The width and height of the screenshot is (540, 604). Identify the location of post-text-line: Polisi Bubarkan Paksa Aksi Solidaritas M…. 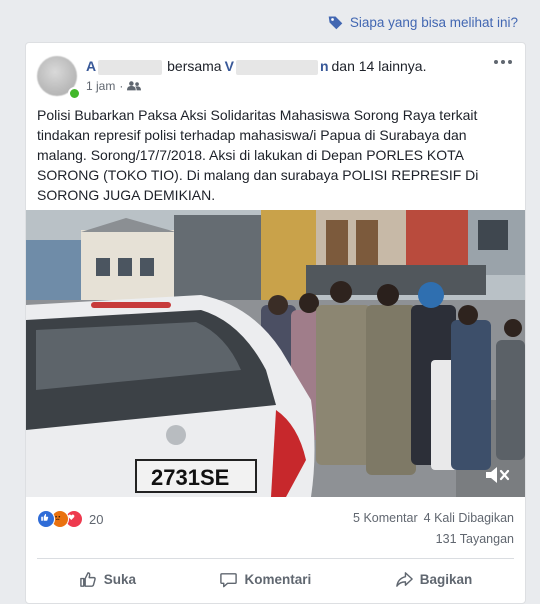
(257, 115).